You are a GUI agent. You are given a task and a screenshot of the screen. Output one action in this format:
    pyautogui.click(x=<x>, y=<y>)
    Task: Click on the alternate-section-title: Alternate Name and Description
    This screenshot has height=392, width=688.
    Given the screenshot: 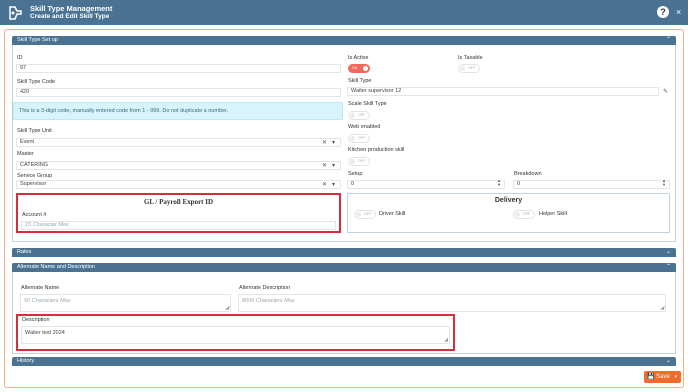 What is the action you would take?
    pyautogui.click(x=56, y=267)
    